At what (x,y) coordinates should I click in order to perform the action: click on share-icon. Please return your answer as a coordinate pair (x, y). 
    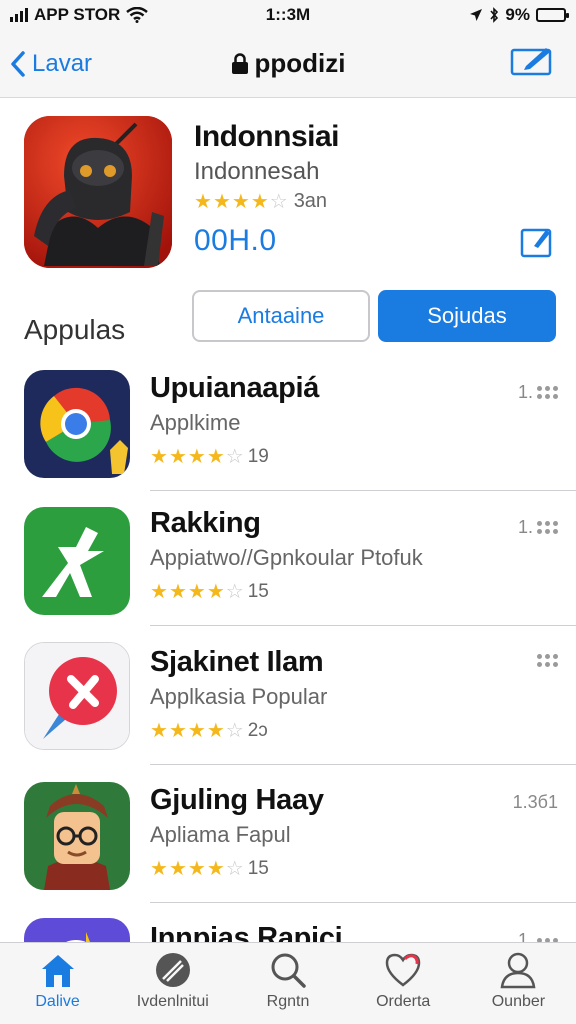
    Looking at the image, I should click on (536, 243).